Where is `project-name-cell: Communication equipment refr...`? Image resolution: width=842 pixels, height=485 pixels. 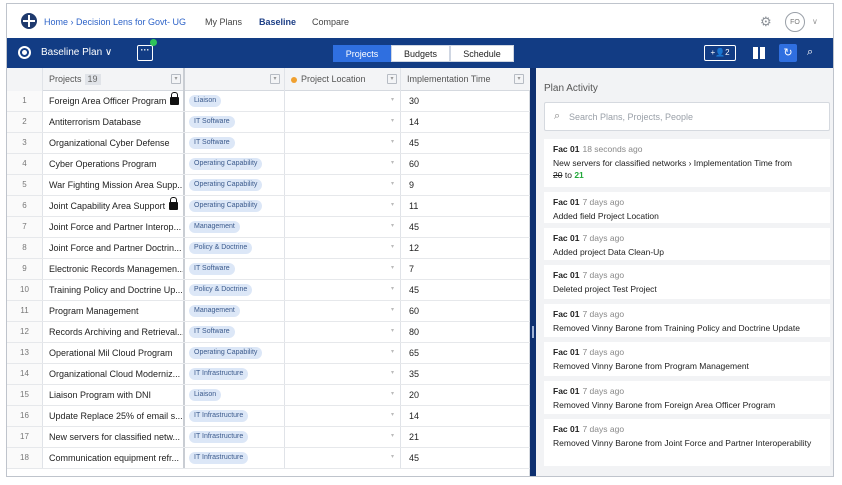 project-name-cell: Communication equipment refr... is located at coordinates (114, 458).